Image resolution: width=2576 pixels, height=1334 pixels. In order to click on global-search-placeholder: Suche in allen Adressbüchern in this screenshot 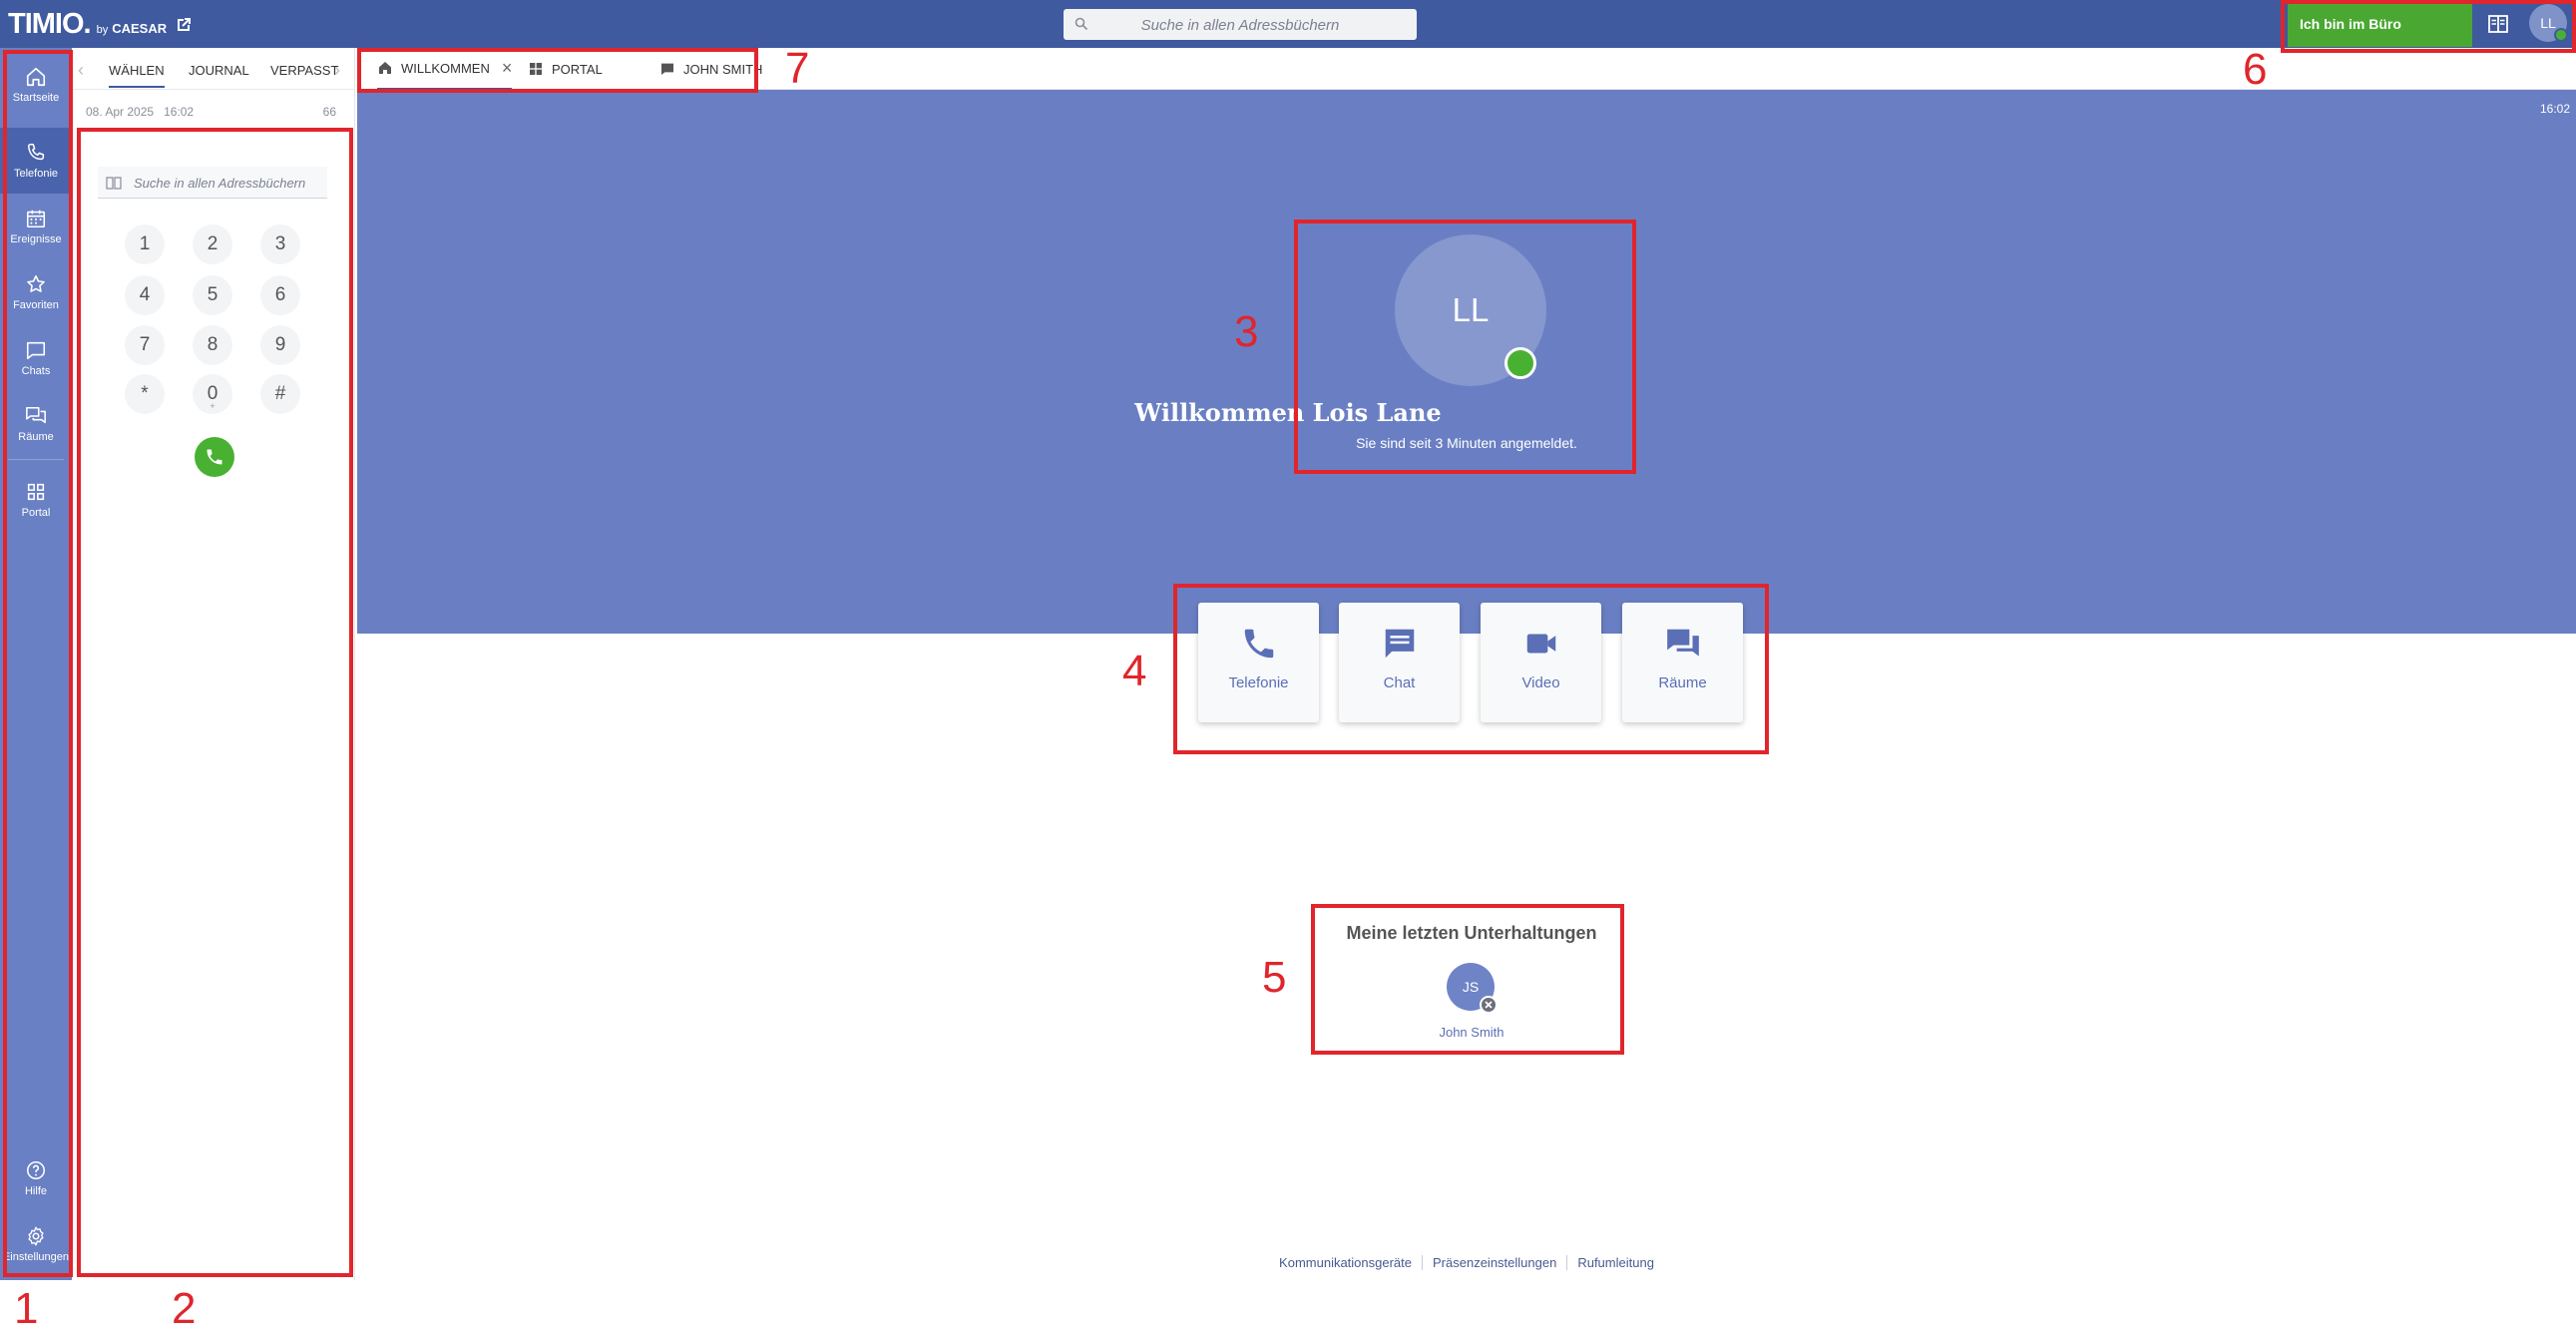, I will do `click(1240, 25)`.